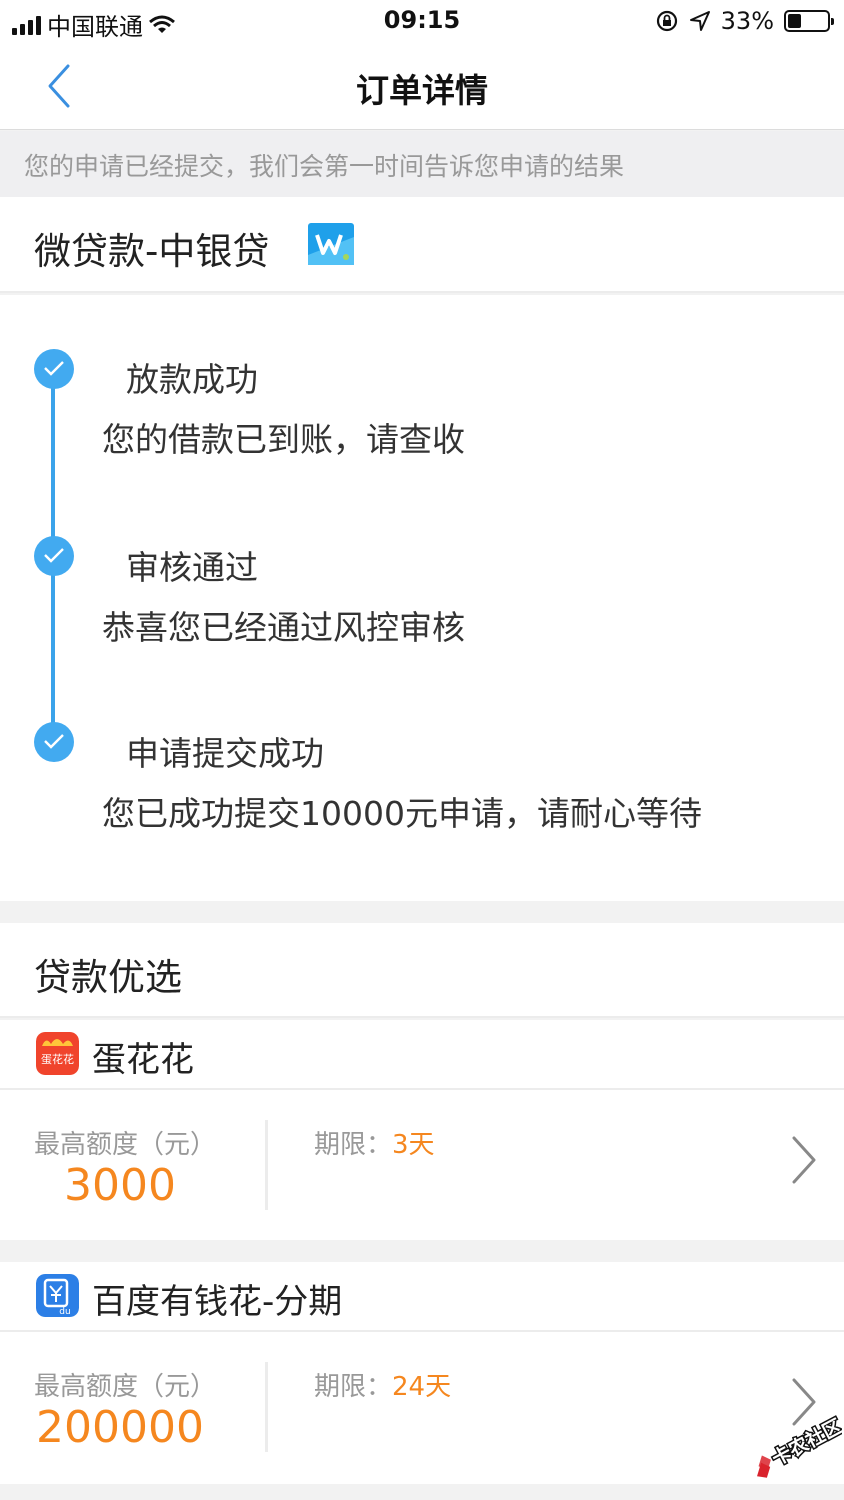  I want to click on loan-card-header: 蛋花花 蛋花花, so click(422, 1055).